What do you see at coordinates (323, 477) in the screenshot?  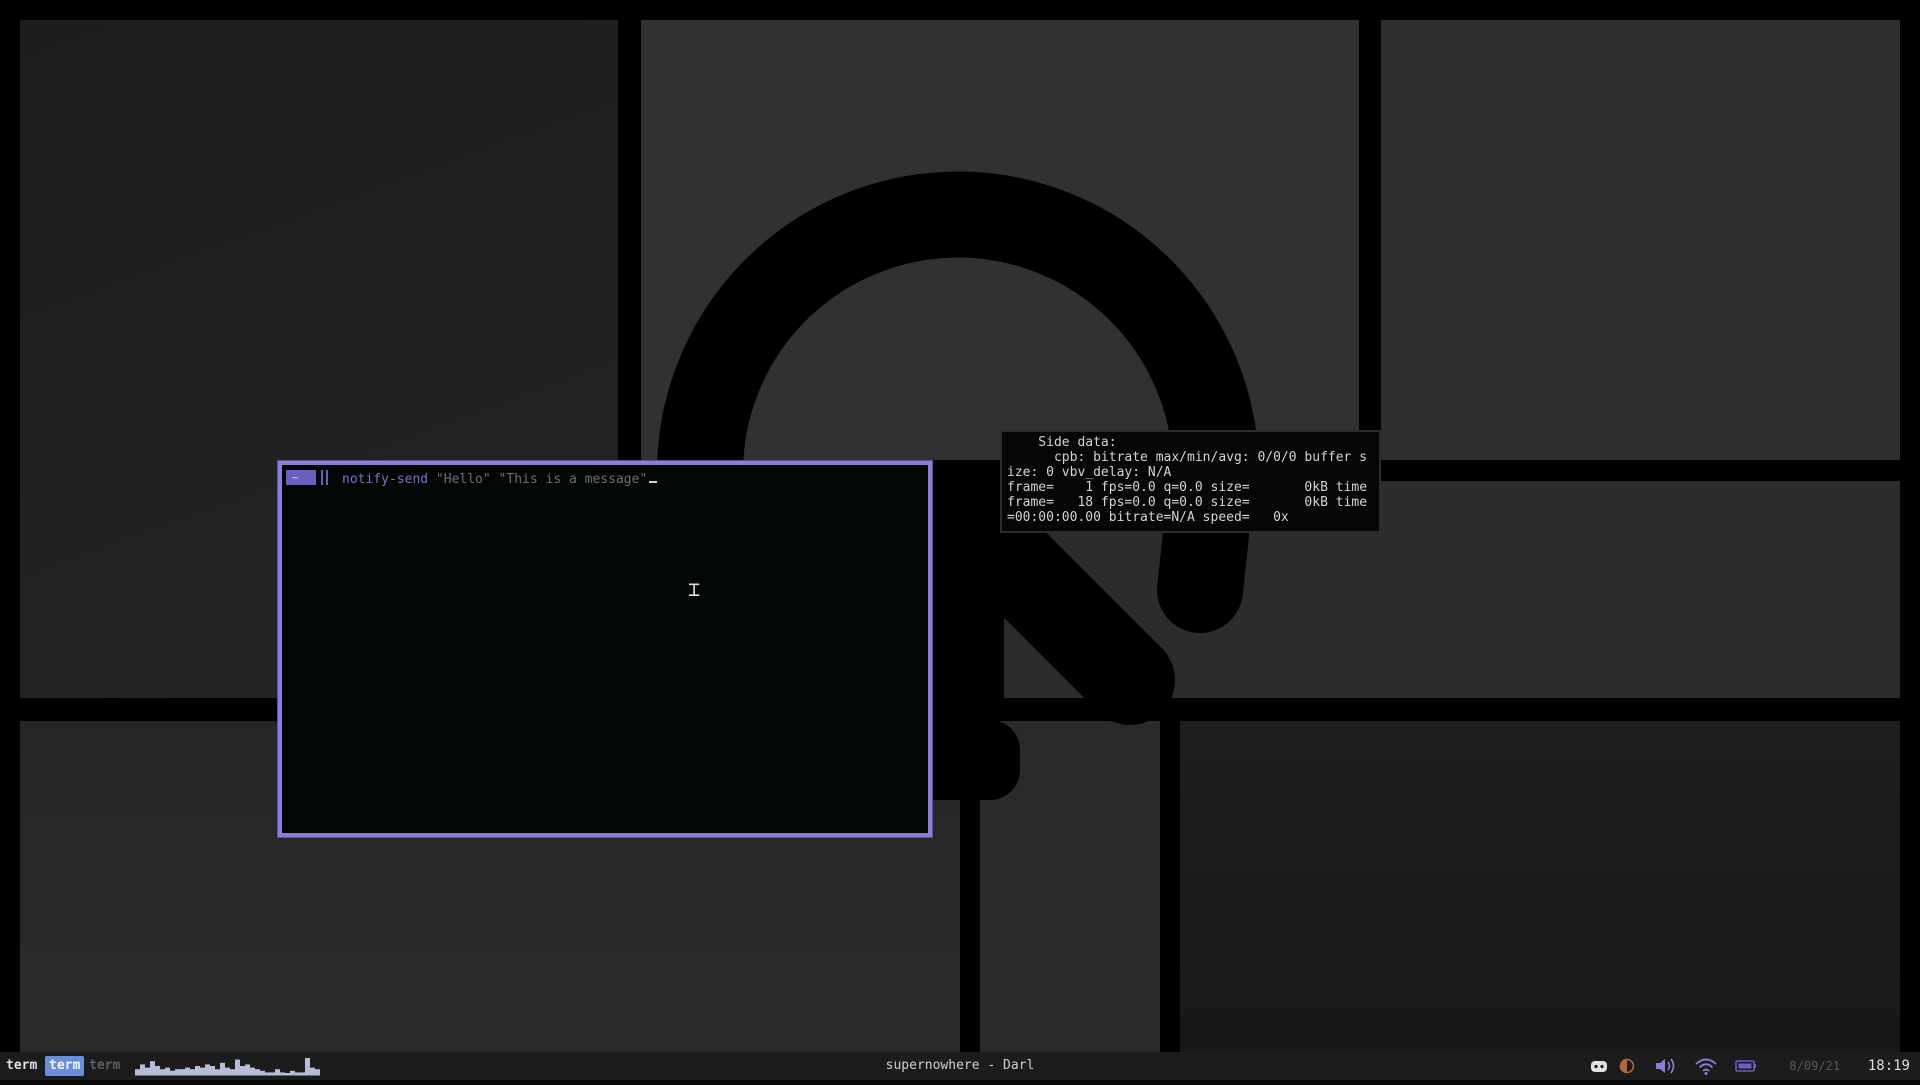 I see `prompt-separator-icon` at bounding box center [323, 477].